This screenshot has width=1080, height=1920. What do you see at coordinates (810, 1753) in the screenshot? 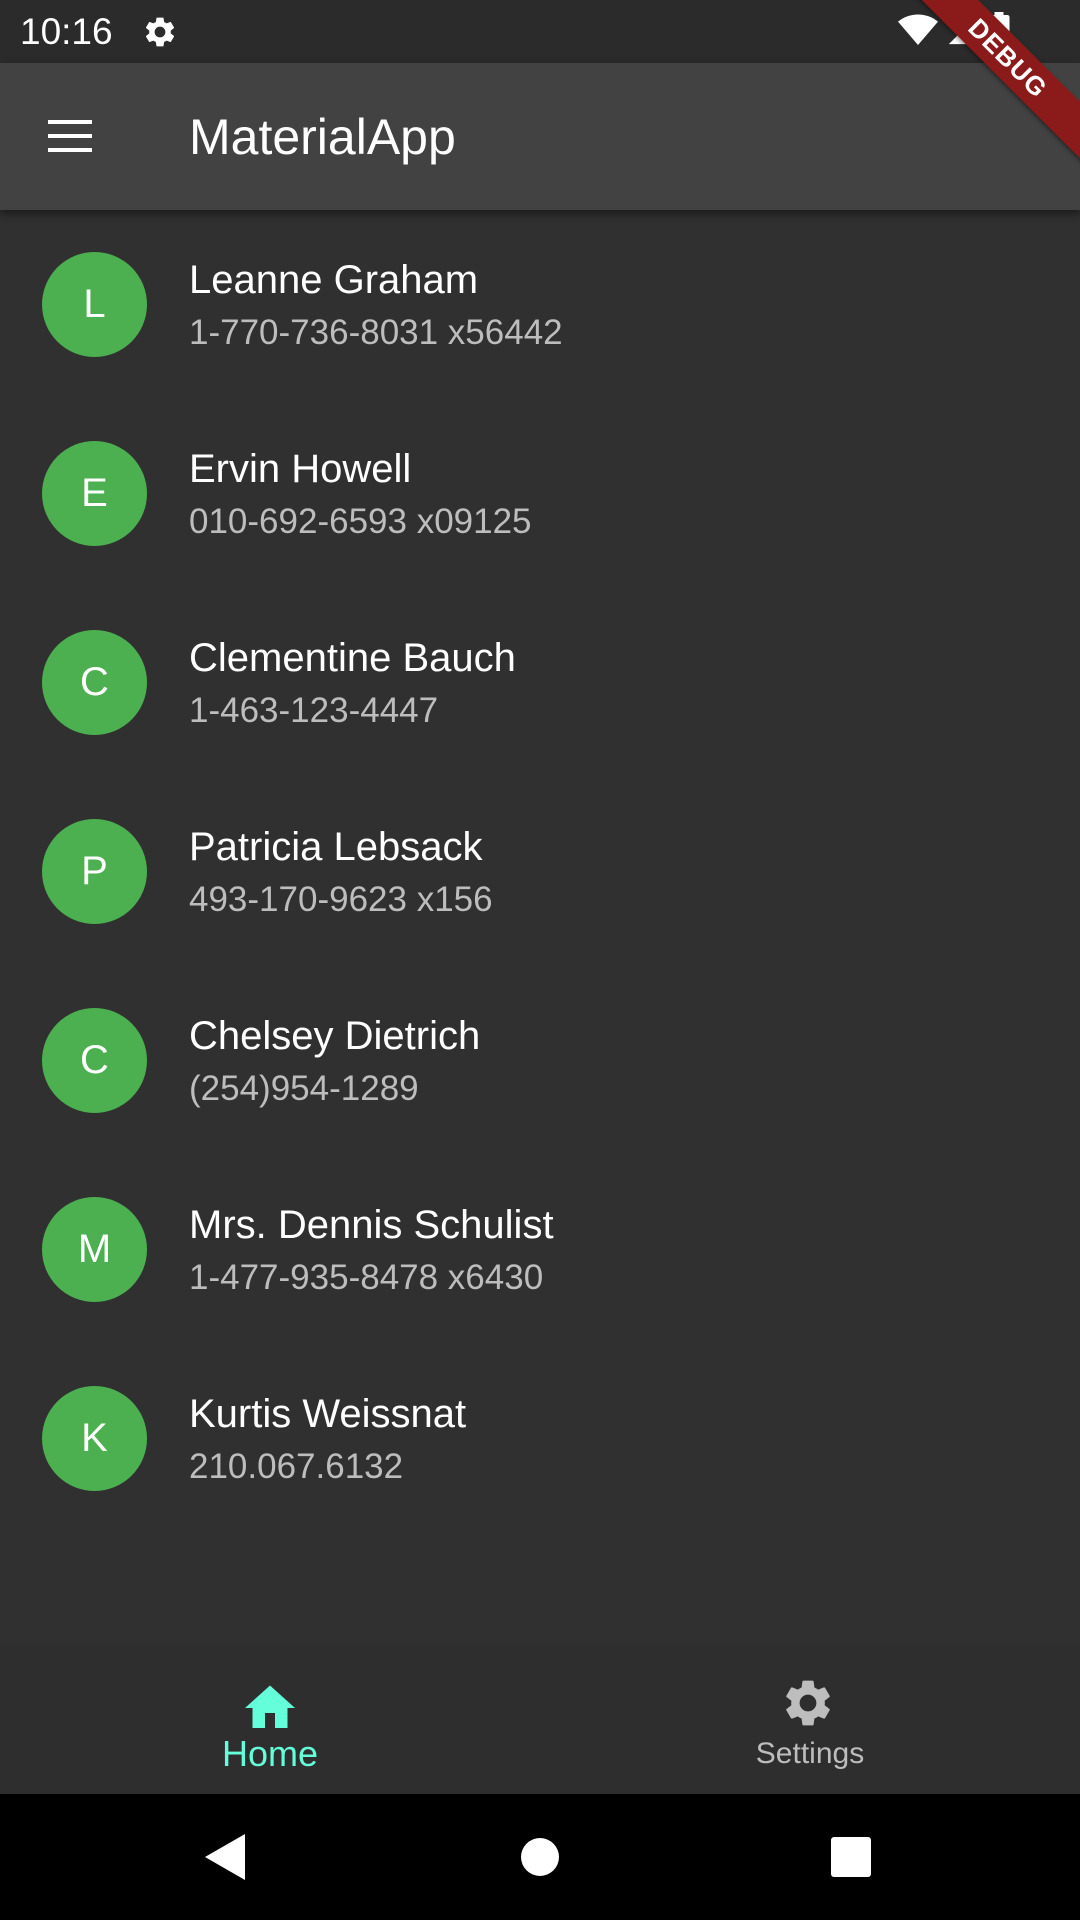
I see `nav-label-settings: Settings` at bounding box center [810, 1753].